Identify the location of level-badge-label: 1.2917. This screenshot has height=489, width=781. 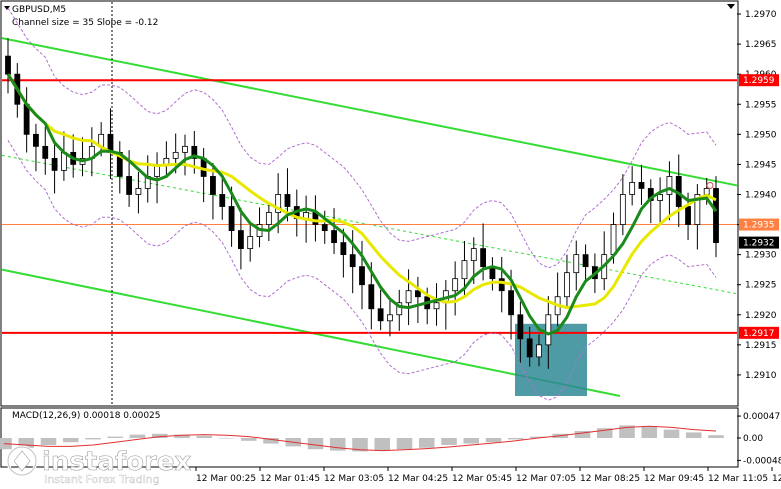
(759, 334).